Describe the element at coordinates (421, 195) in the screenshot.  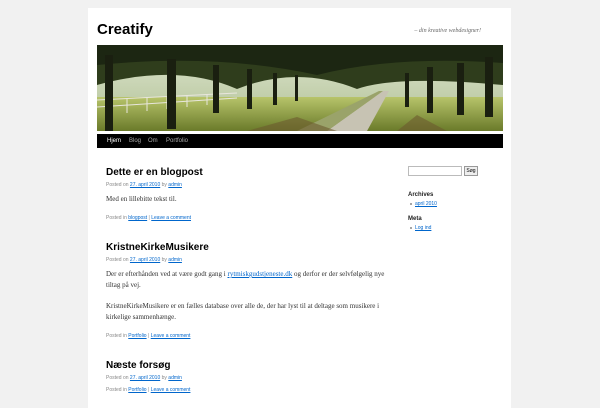
I see `archives-widget-title: Archives` at that location.